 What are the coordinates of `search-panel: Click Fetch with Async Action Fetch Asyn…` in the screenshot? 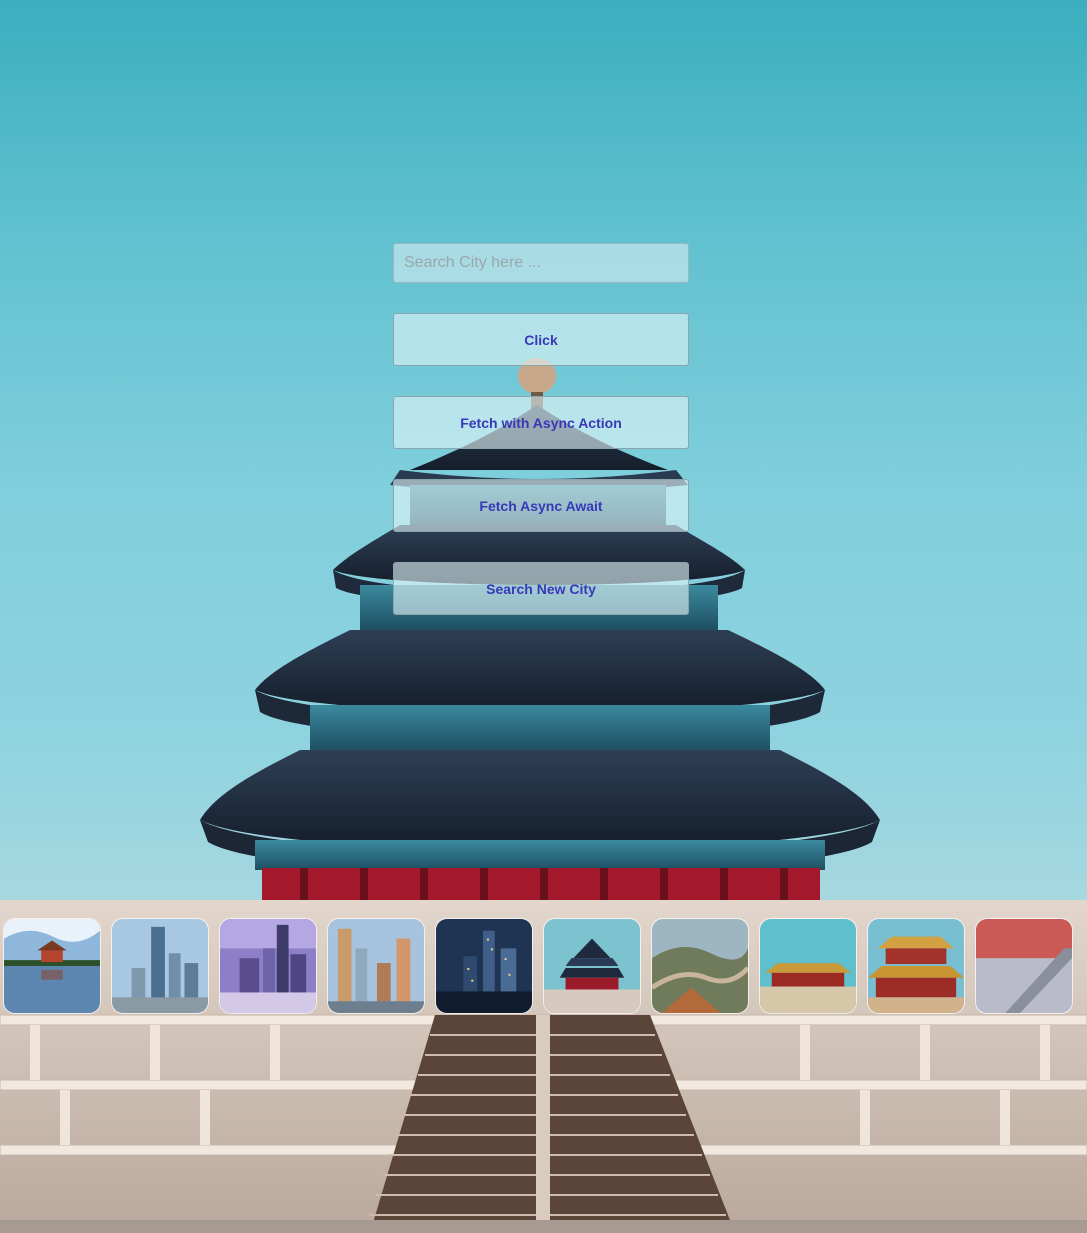 It's located at (541, 429).